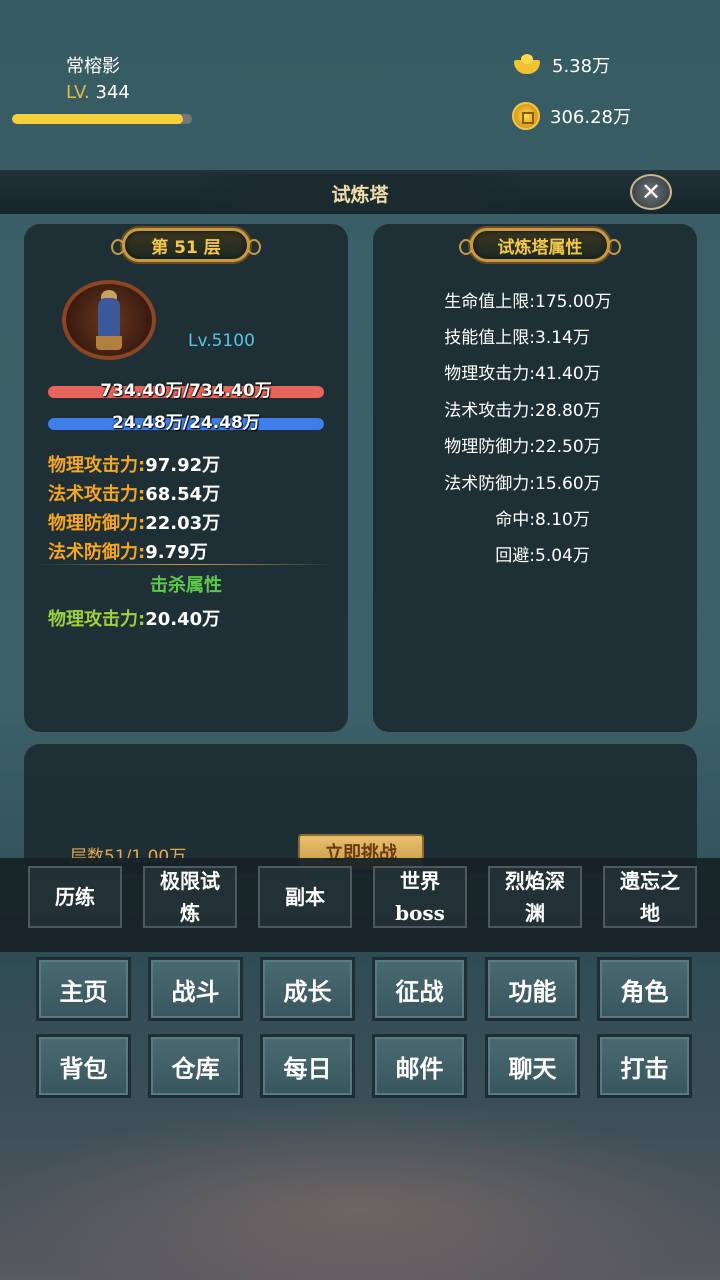 This screenshot has width=720, height=1280. I want to click on attr-label: 物理攻击力:, so click(489, 374).